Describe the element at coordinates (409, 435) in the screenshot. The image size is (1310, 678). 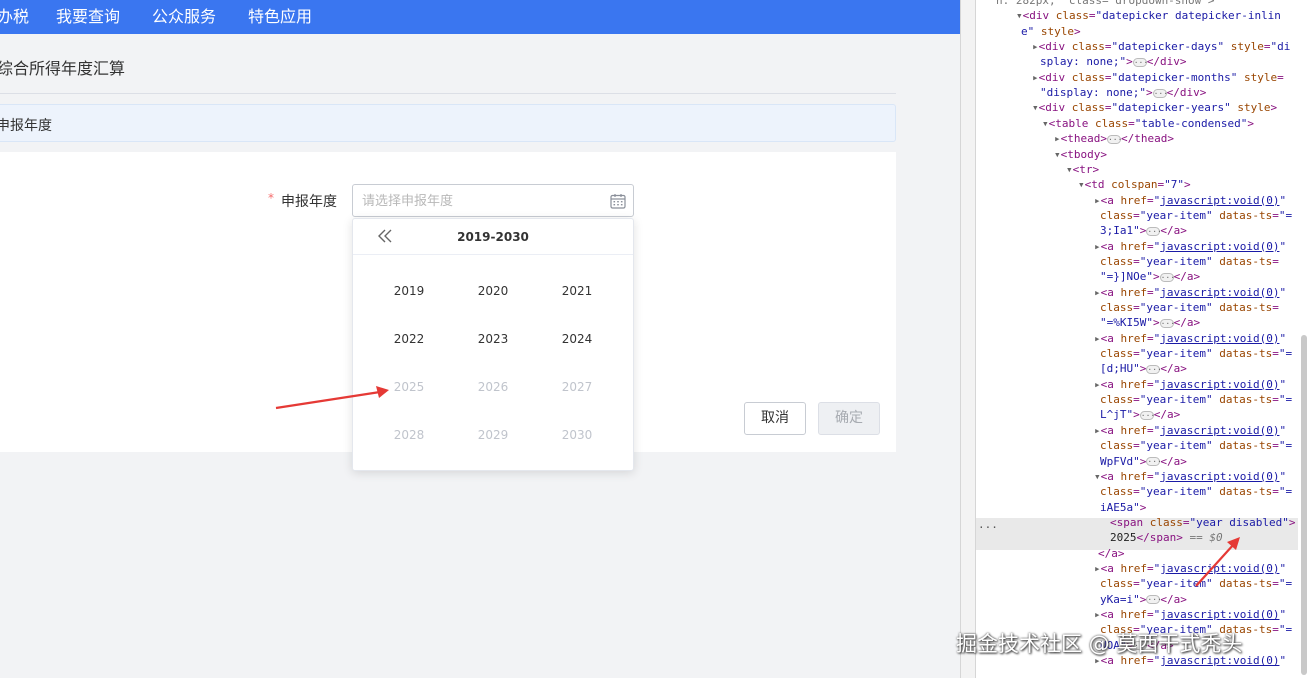
I see `year-cell-2028-disabled: 2028` at that location.